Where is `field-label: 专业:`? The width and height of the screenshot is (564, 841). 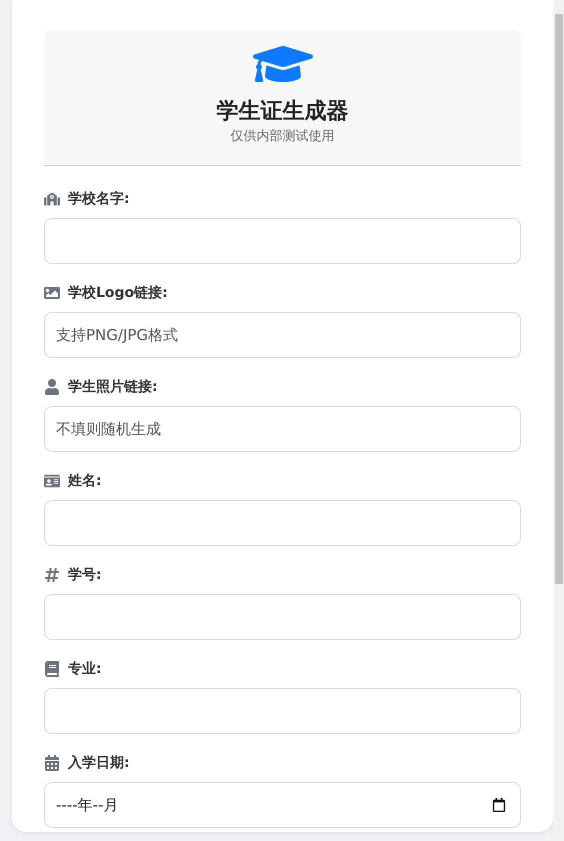
field-label: 专业: is located at coordinates (85, 669).